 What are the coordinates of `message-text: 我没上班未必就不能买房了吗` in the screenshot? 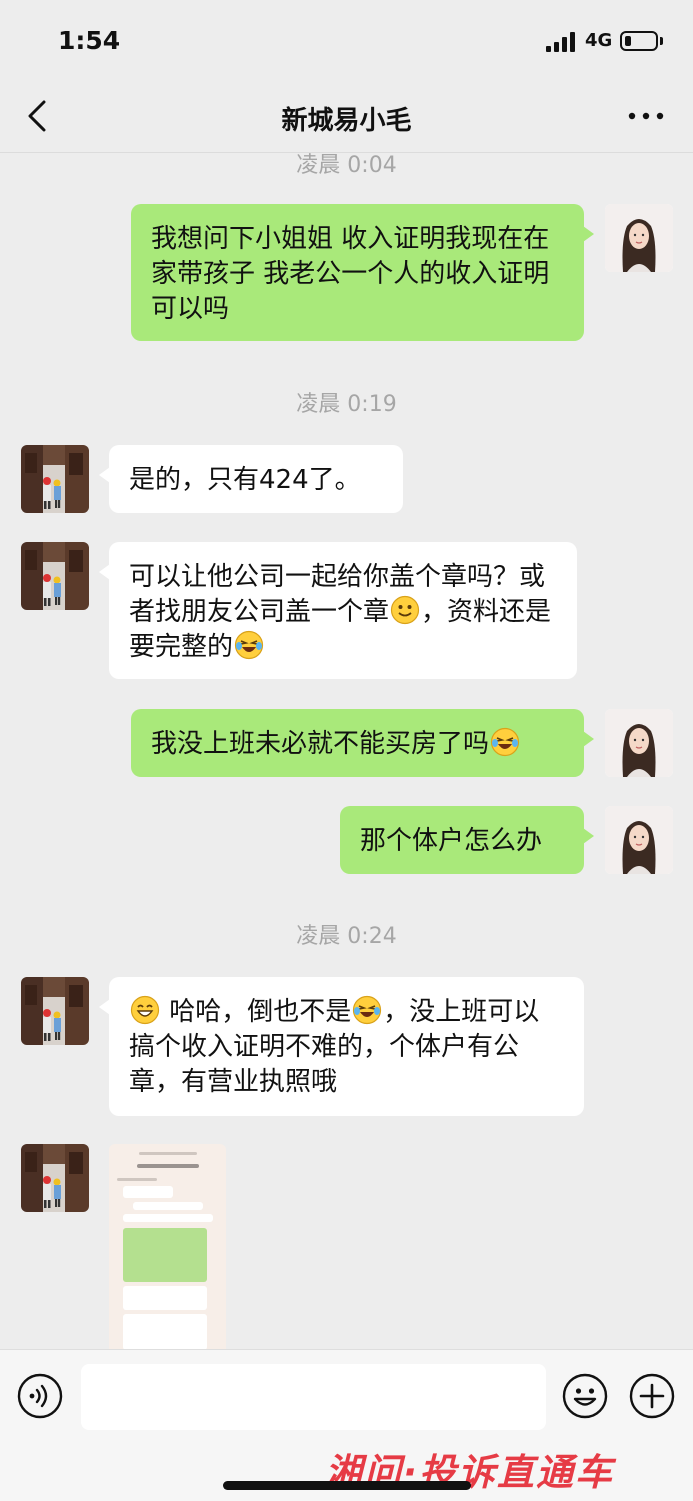 It's located at (320, 744).